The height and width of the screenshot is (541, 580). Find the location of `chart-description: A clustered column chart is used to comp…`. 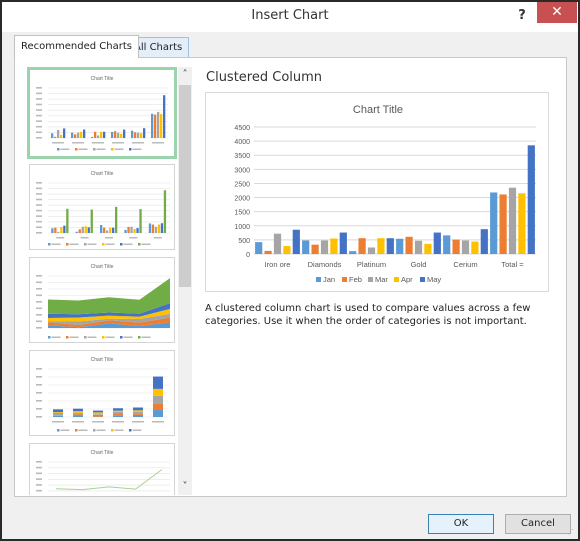

chart-description: A clustered column chart is used to comp… is located at coordinates (368, 315).